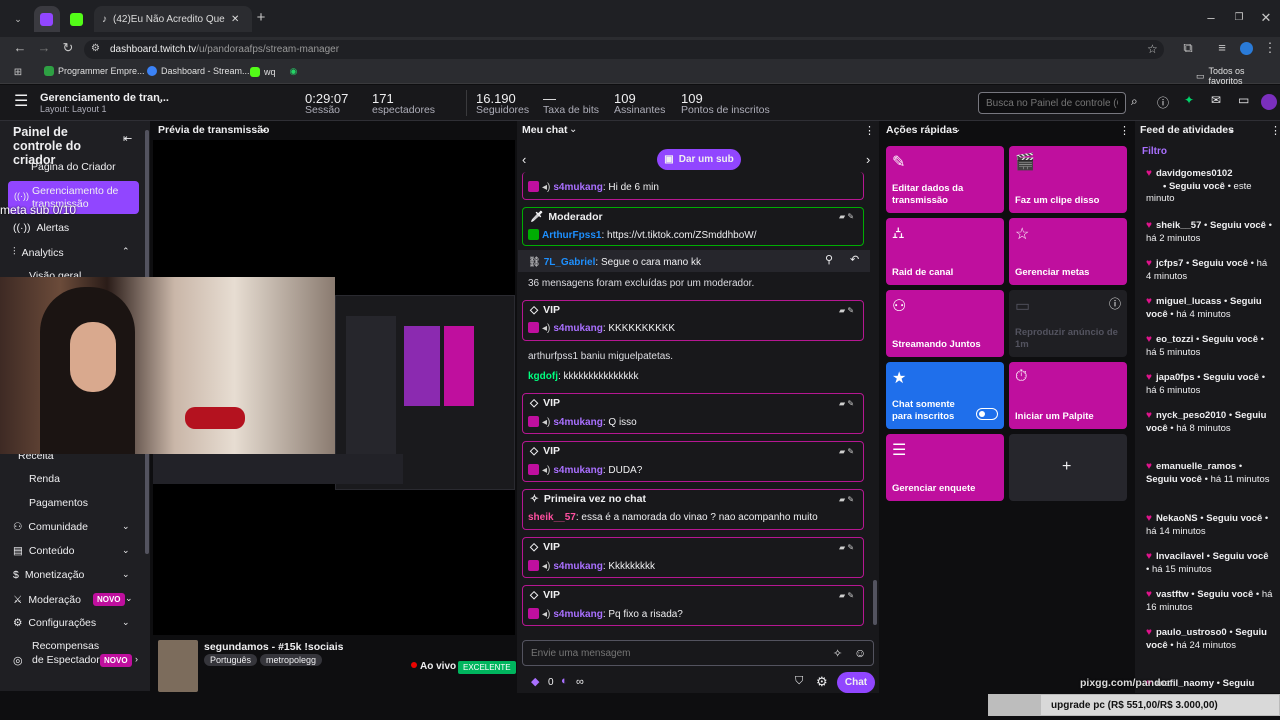 This screenshot has width=1280, height=720. I want to click on chat-message: ◂) s4mukang: Pq fixo a risada?, so click(605, 614).